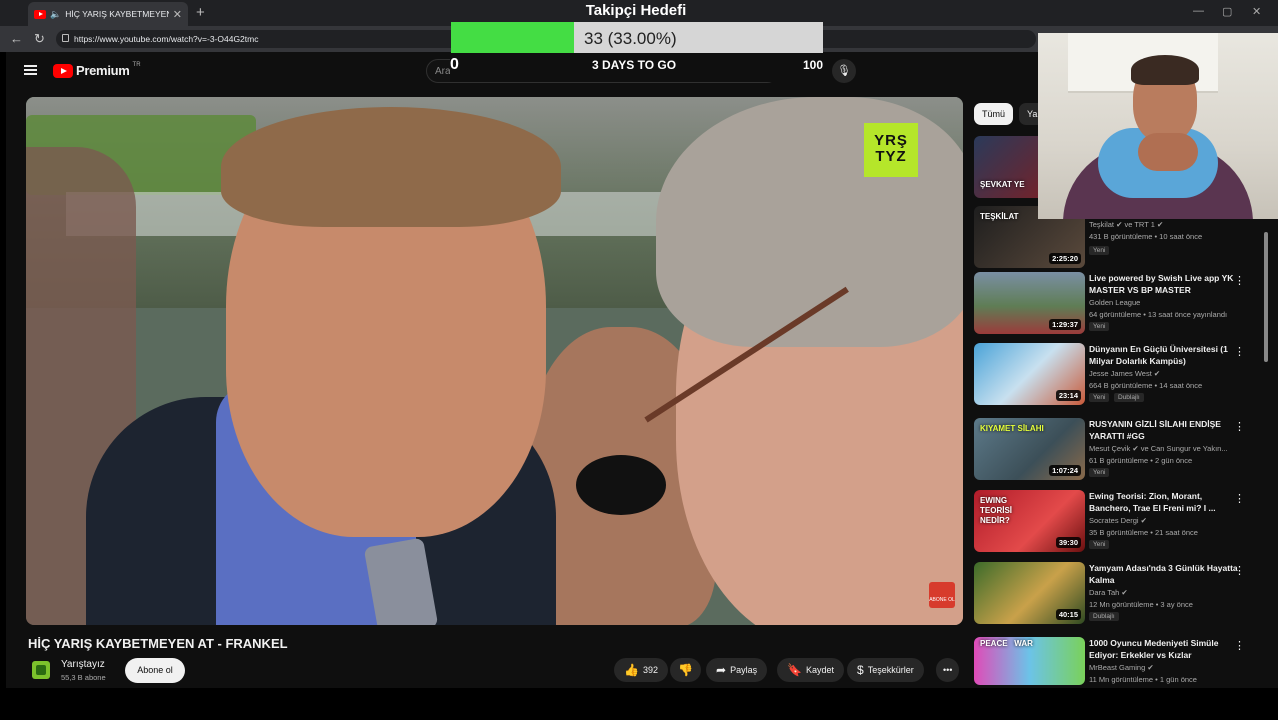 Image resolution: width=1278 pixels, height=720 pixels. I want to click on site-info-icon, so click(65, 38).